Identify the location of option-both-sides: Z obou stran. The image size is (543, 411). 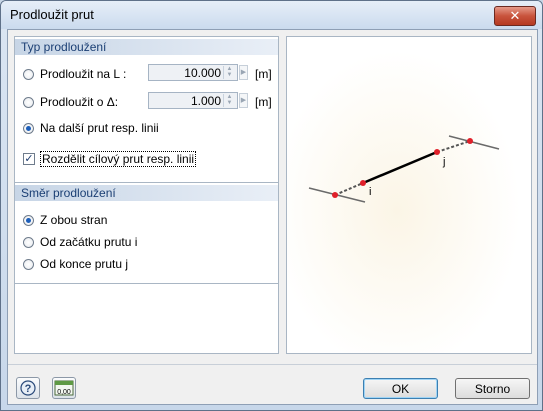
(65, 220).